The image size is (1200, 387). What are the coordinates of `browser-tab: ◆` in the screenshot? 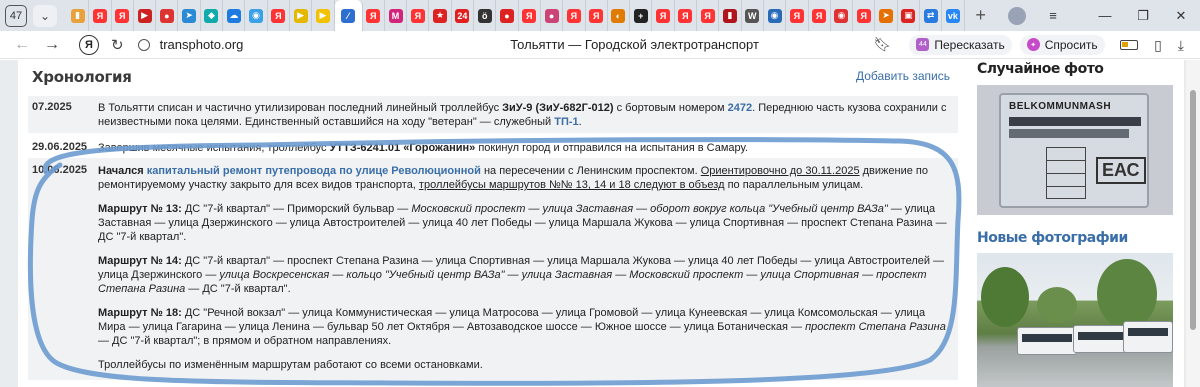 It's located at (212, 15).